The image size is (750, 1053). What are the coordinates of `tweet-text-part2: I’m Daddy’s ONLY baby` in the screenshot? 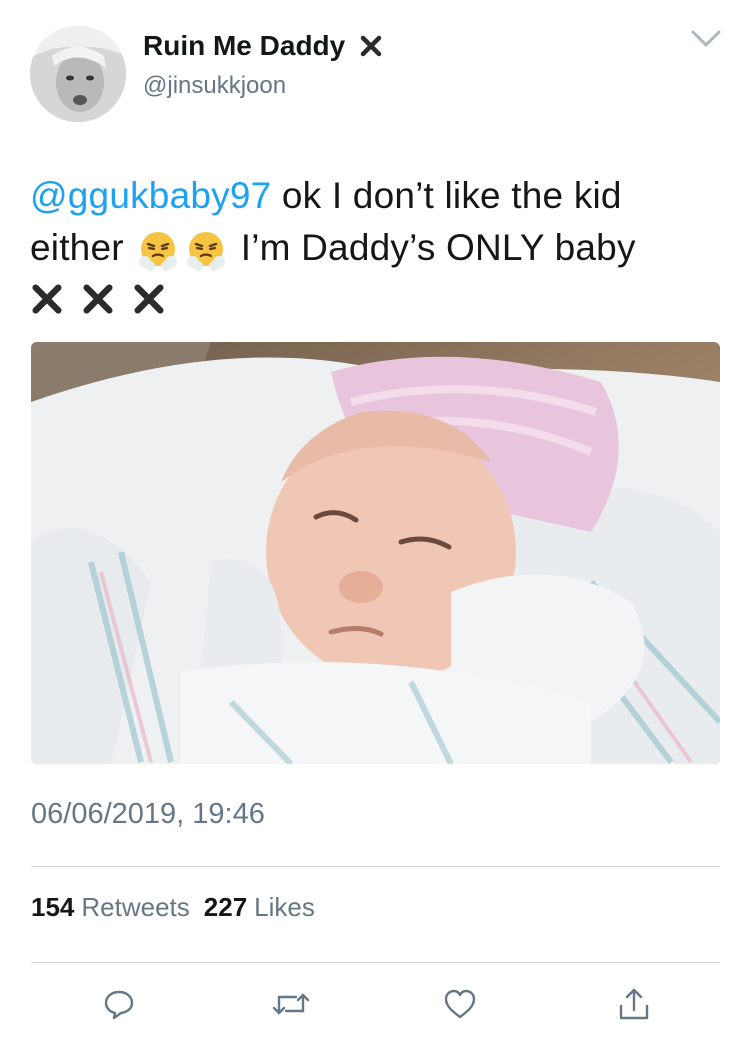 It's located at (433, 247).